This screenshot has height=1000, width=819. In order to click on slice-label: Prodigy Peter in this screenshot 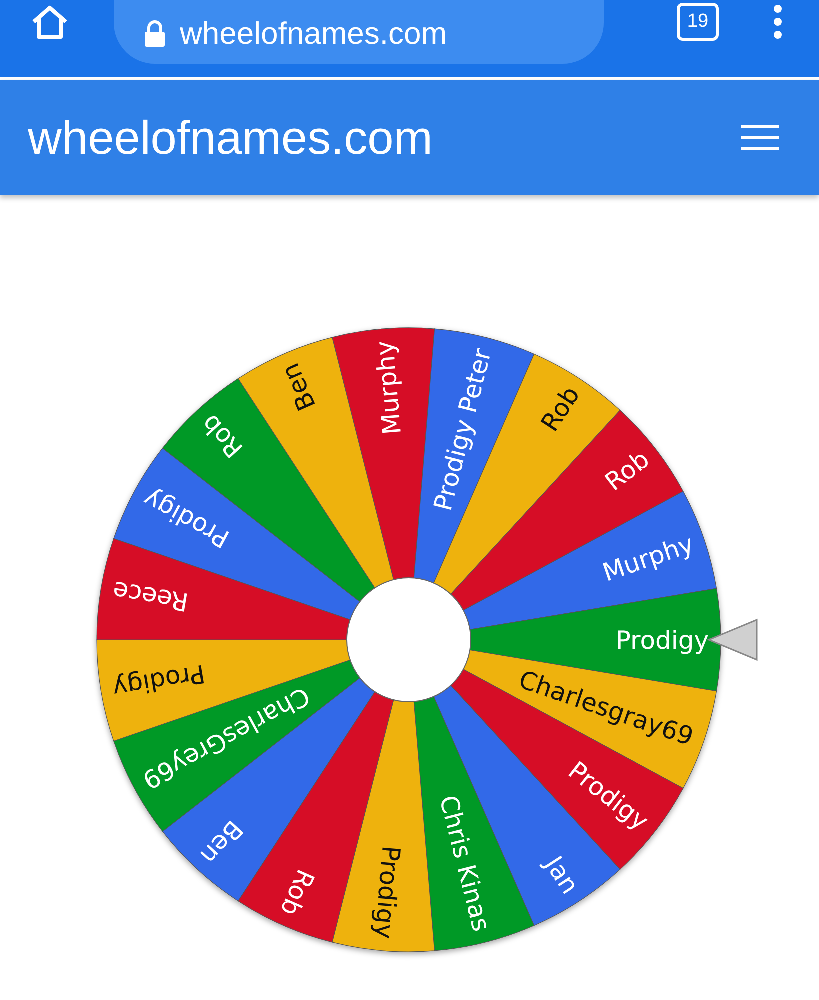, I will do `click(463, 430)`.